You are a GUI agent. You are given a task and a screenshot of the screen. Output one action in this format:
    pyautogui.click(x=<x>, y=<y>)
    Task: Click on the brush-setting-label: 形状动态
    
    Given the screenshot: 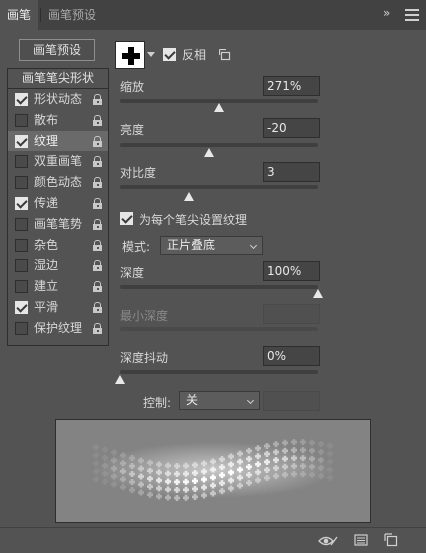 What is the action you would take?
    pyautogui.click(x=58, y=99)
    